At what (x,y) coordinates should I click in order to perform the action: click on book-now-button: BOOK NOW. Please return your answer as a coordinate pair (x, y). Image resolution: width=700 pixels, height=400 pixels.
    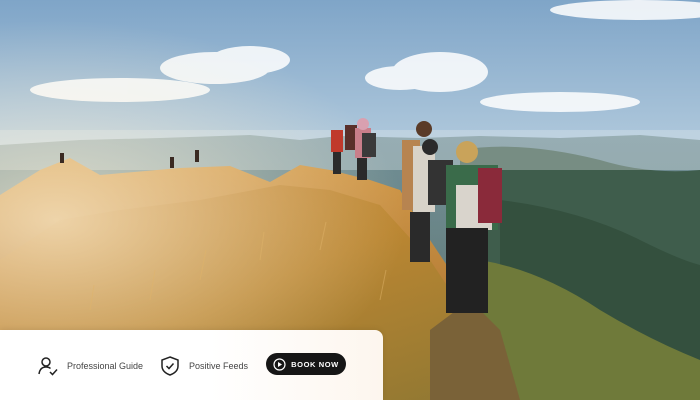
    Looking at the image, I should click on (306, 364).